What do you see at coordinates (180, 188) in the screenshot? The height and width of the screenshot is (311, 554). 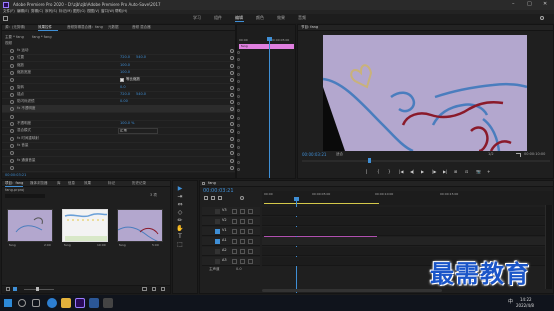 I see `selection-tool-icon: ▶` at bounding box center [180, 188].